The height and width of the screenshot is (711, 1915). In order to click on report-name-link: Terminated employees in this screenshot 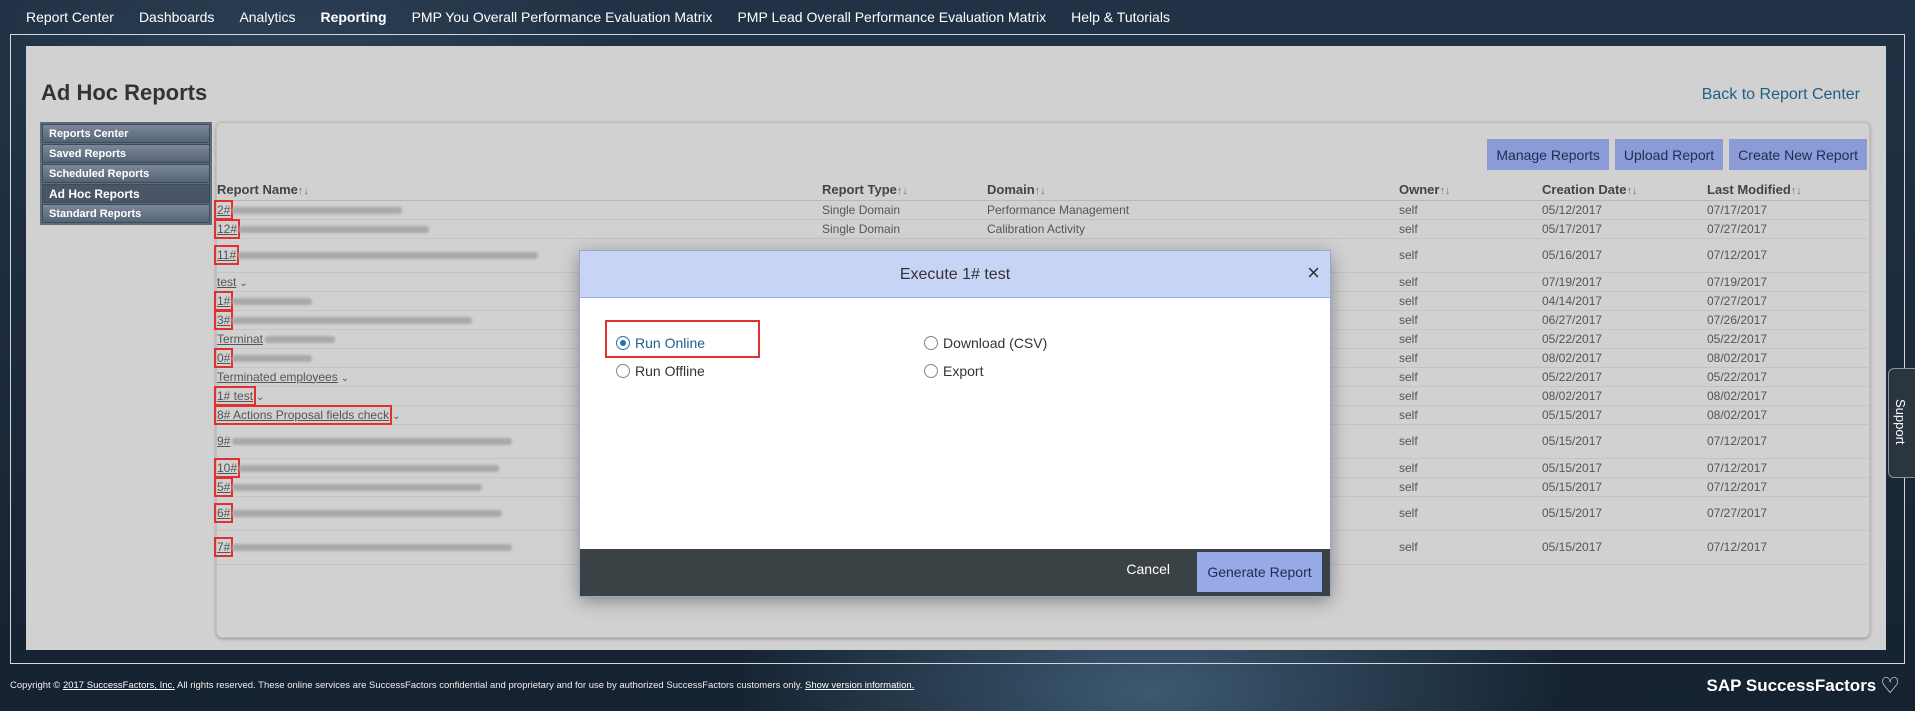, I will do `click(277, 377)`.